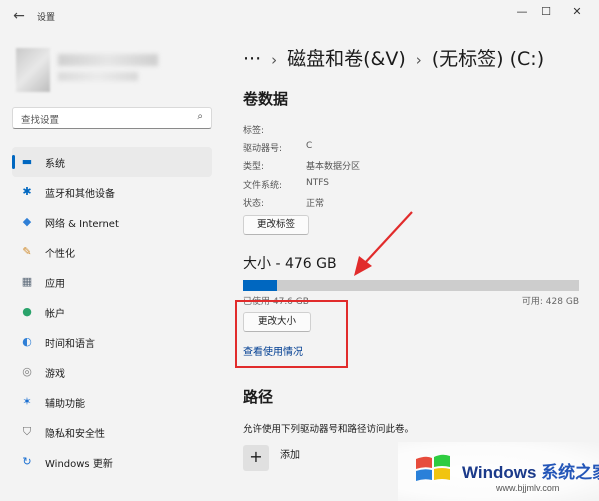  I want to click on path-heading: 路径, so click(258, 397).